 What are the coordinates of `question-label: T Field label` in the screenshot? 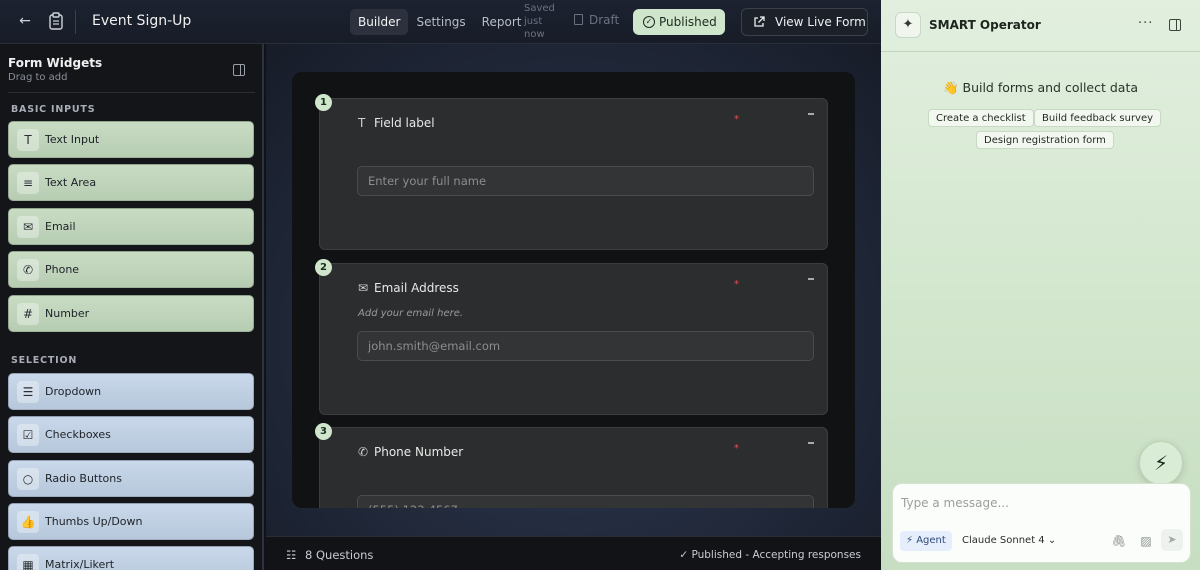 It's located at (396, 123).